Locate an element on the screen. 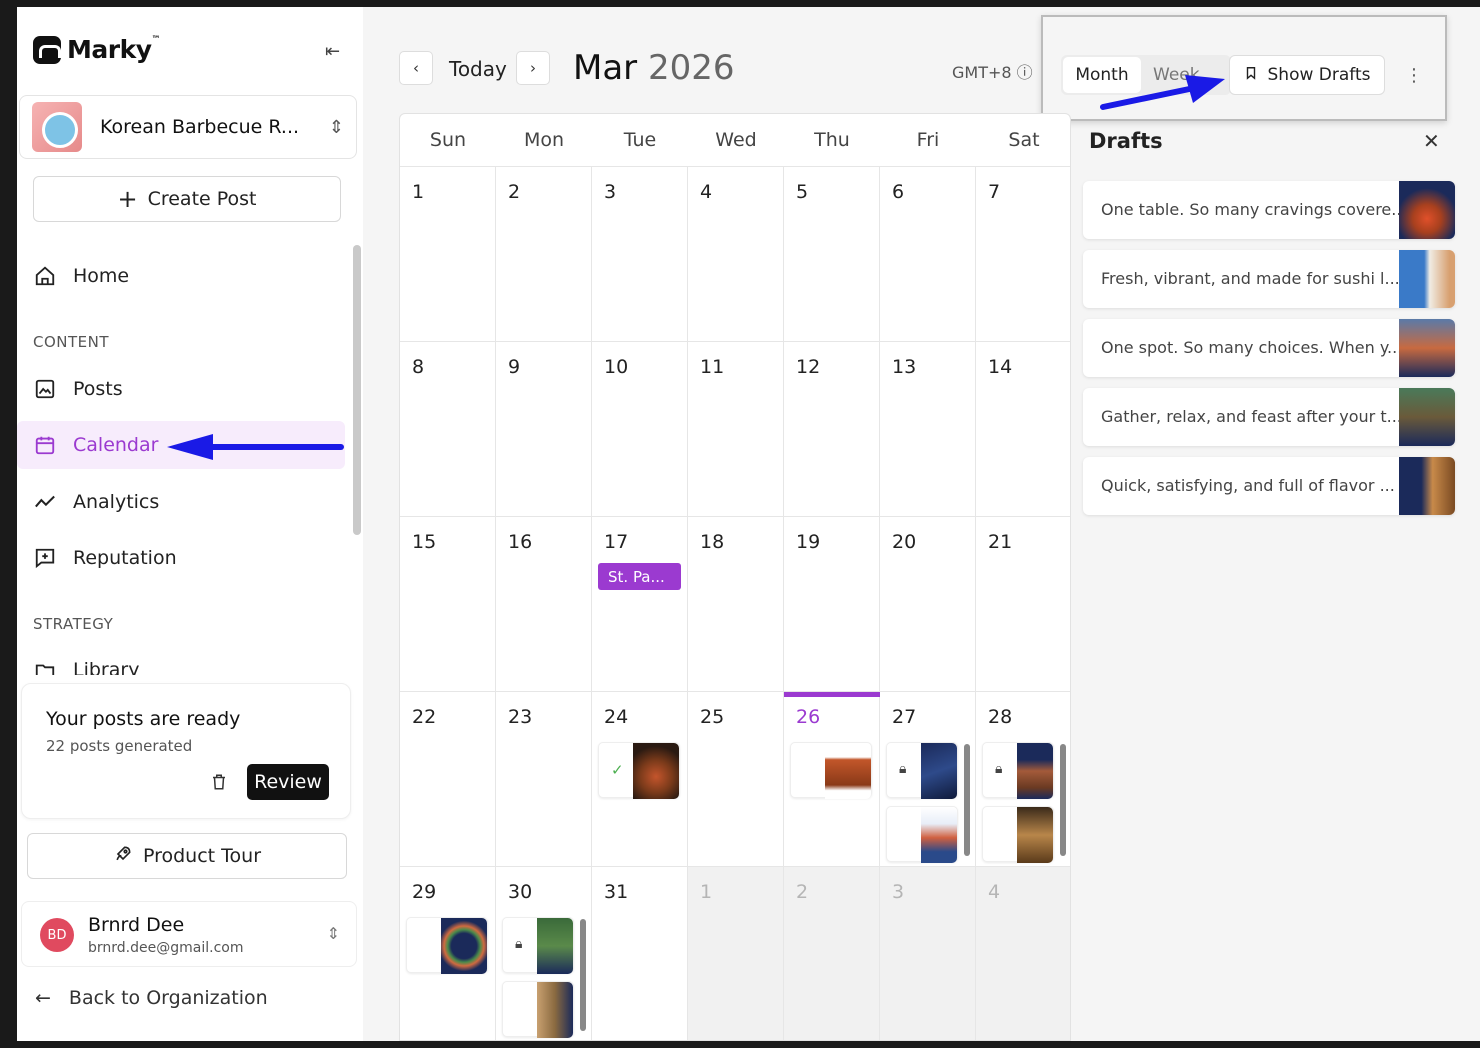 The image size is (1480, 1048). calendar-day-other-month: 2 is located at coordinates (832, 953).